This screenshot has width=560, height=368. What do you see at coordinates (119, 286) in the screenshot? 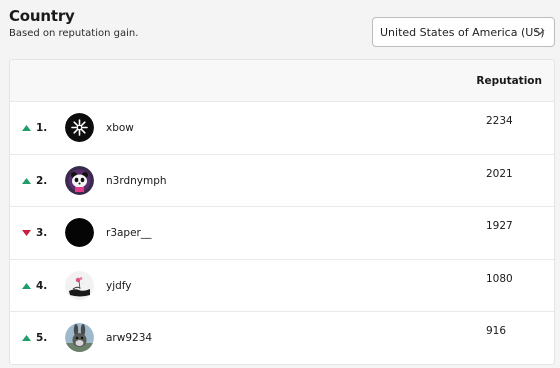
I see `username-link: yjdfy` at bounding box center [119, 286].